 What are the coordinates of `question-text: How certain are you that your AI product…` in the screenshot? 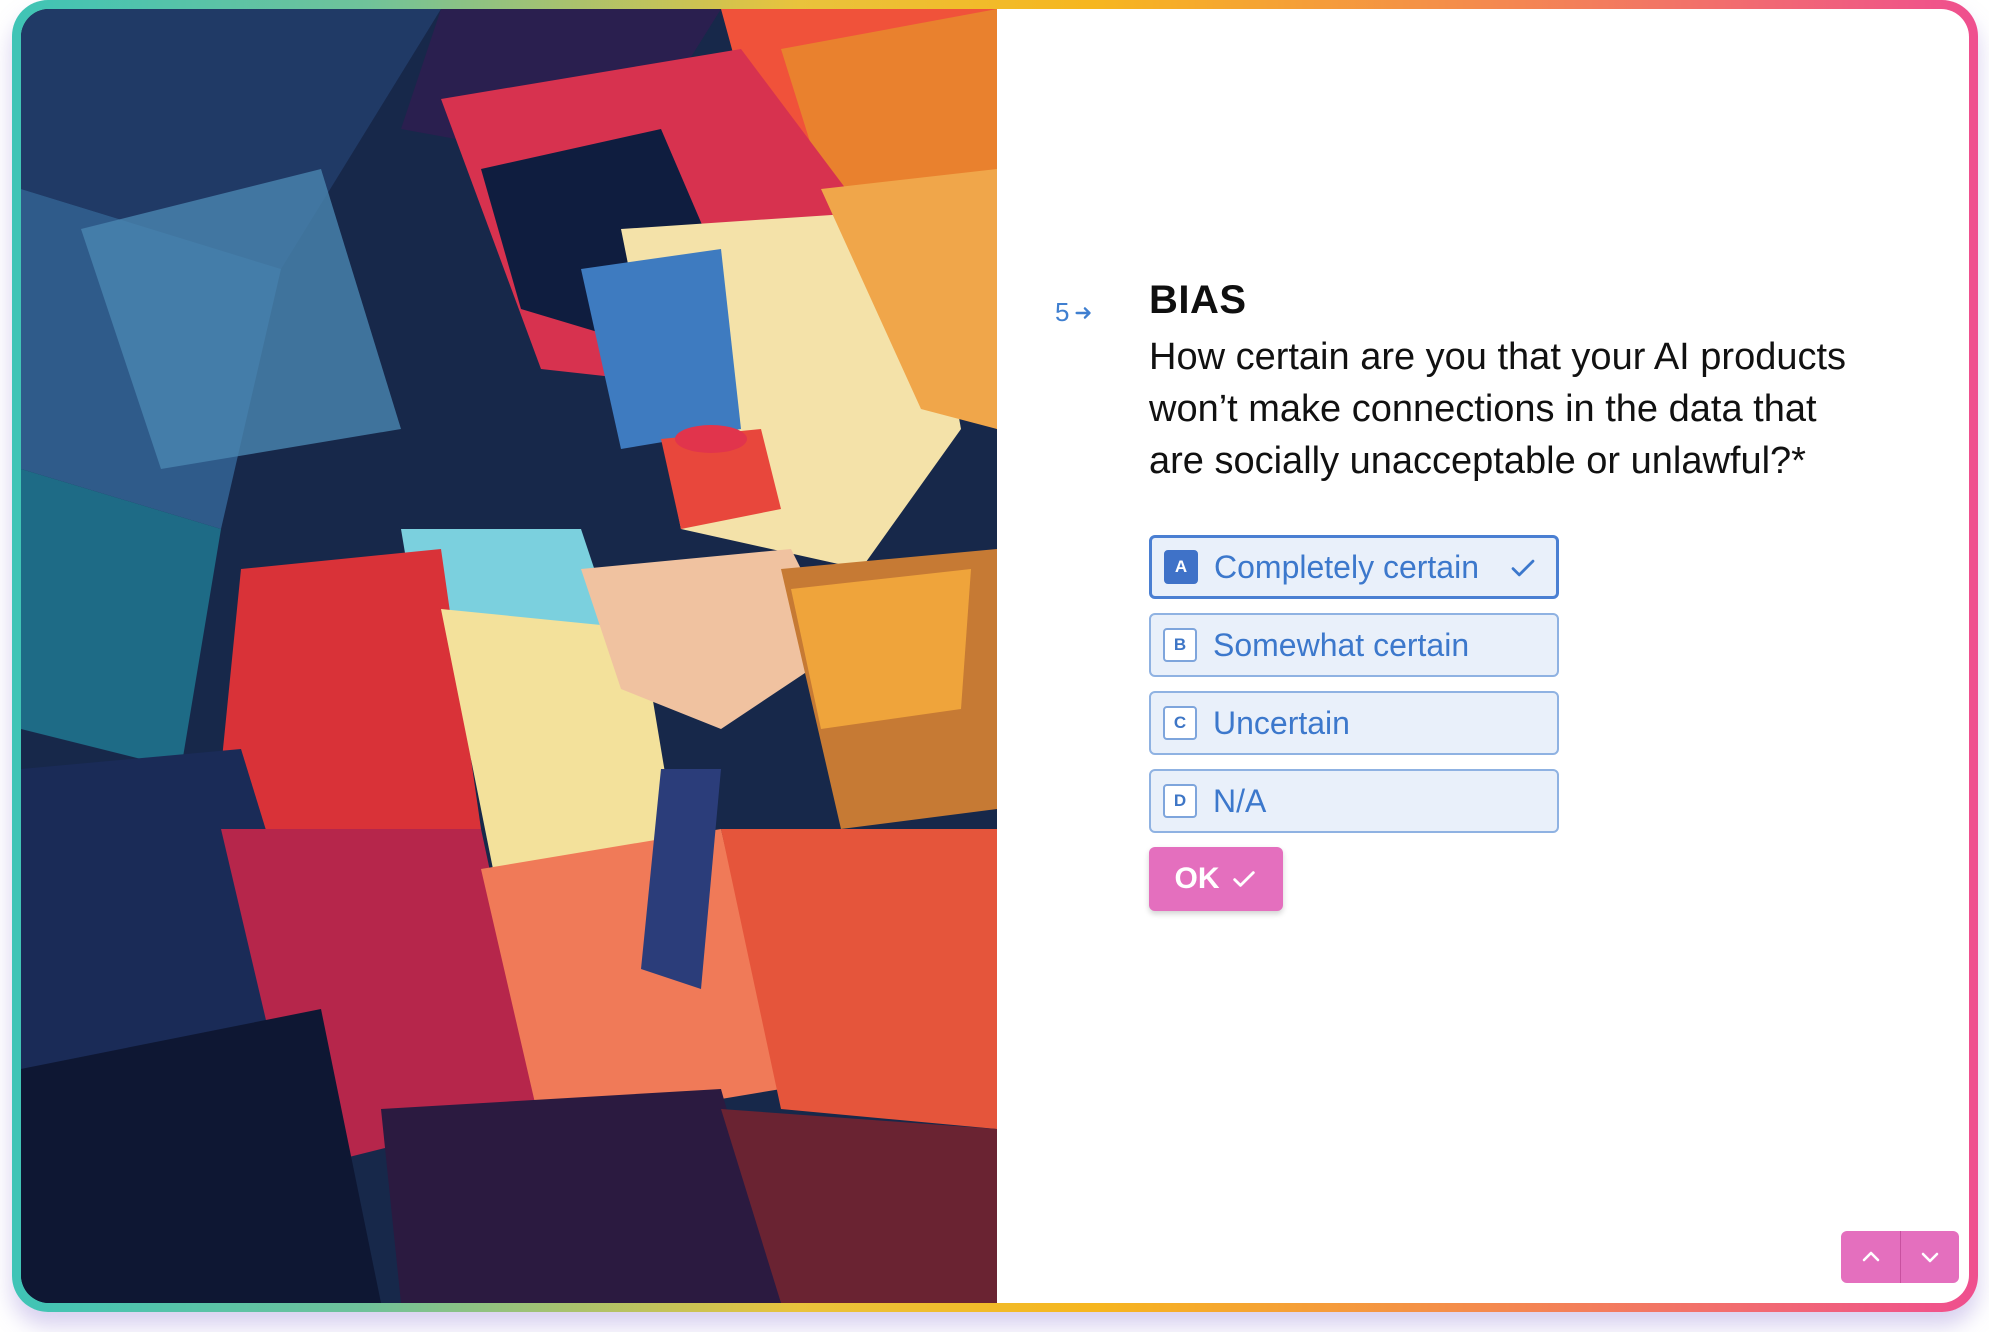 It's located at (1498, 409).